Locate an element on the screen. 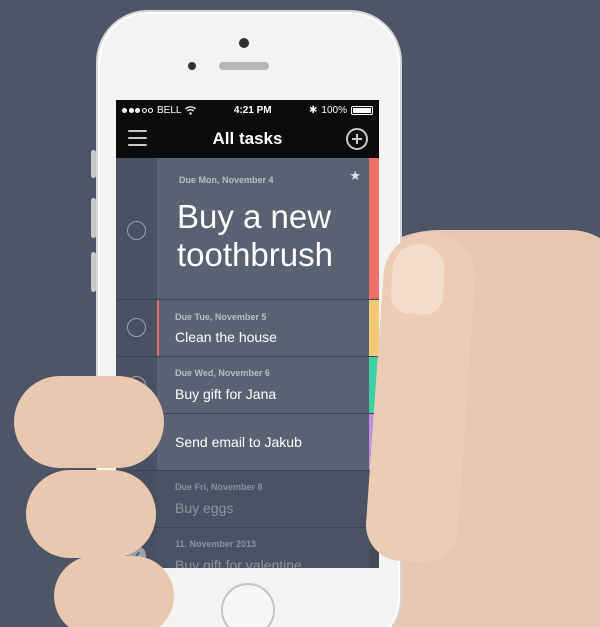 The width and height of the screenshot is (600, 627). page-title: All tasks is located at coordinates (247, 138).